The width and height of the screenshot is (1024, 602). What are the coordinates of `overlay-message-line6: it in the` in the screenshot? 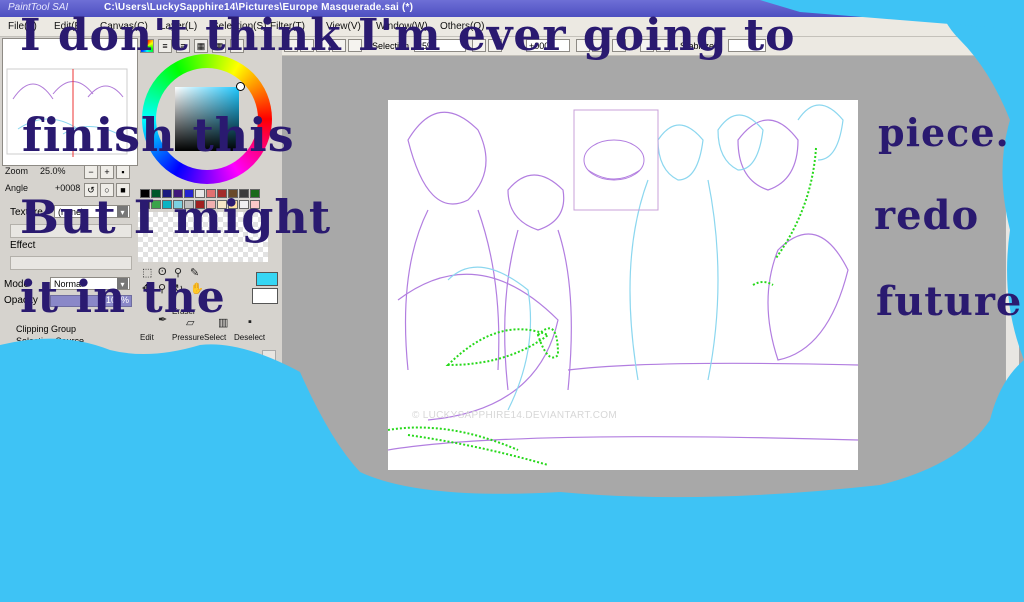 It's located at (123, 297).